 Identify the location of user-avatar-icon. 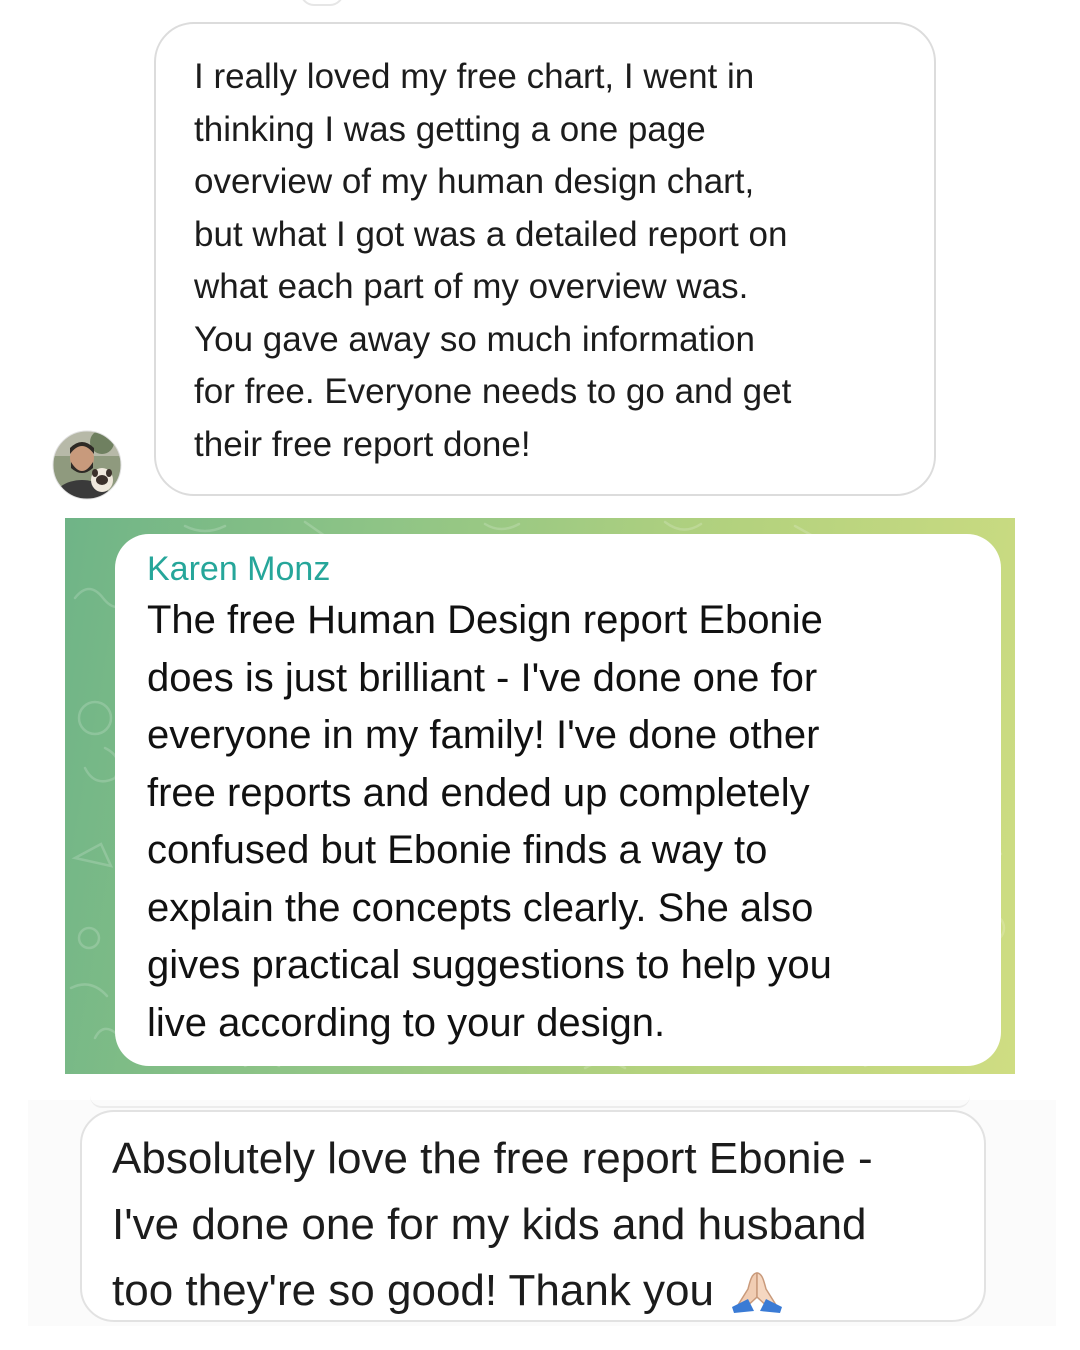
(87, 465).